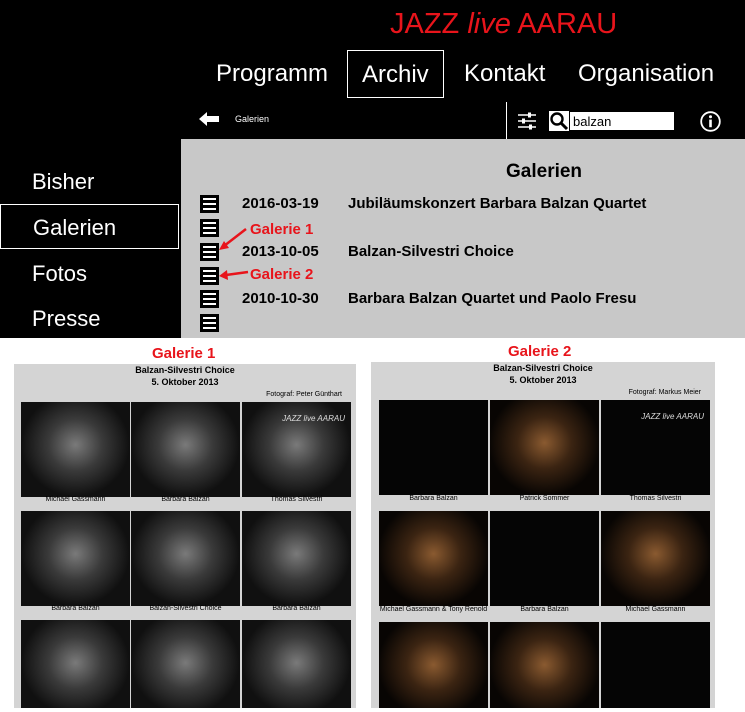 Image resolution: width=745 pixels, height=712 pixels. Describe the element at coordinates (433, 609) in the screenshot. I see `photo-caption: Michael Gassmann & Tony Renold` at that location.